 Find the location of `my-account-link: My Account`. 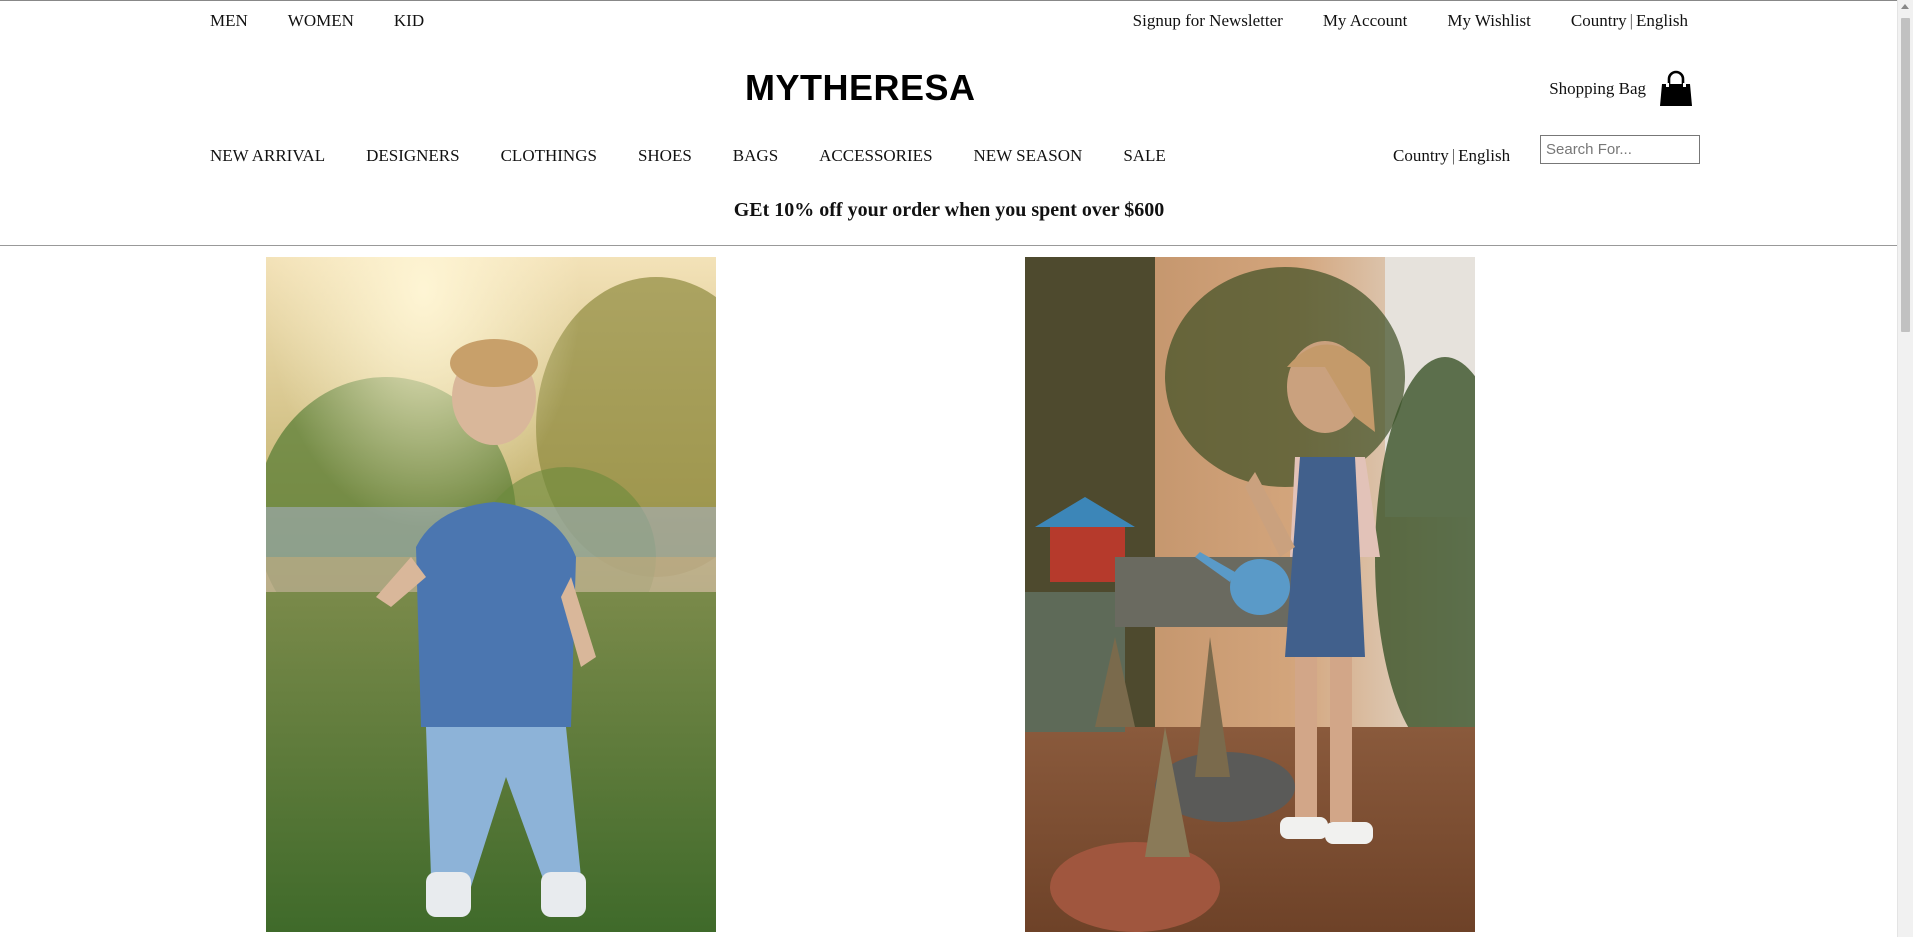

my-account-link: My Account is located at coordinates (1365, 21).